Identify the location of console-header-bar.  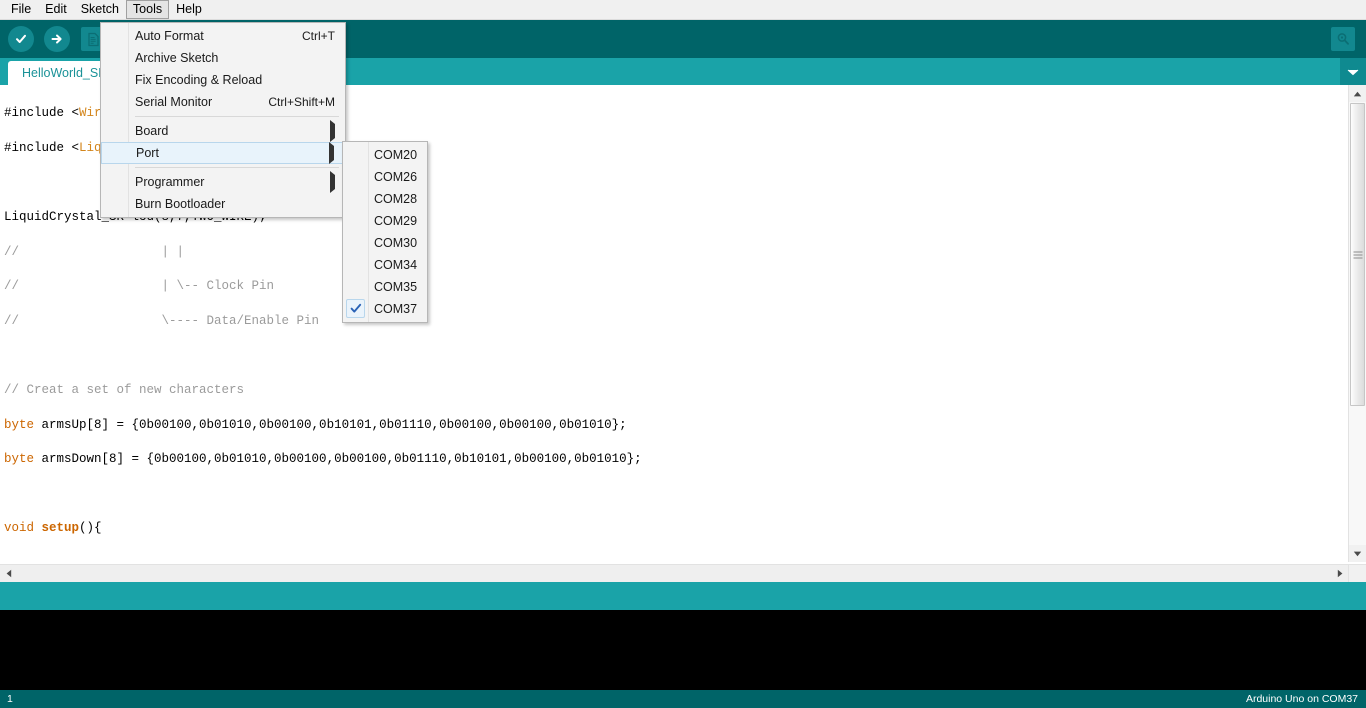
(683, 596).